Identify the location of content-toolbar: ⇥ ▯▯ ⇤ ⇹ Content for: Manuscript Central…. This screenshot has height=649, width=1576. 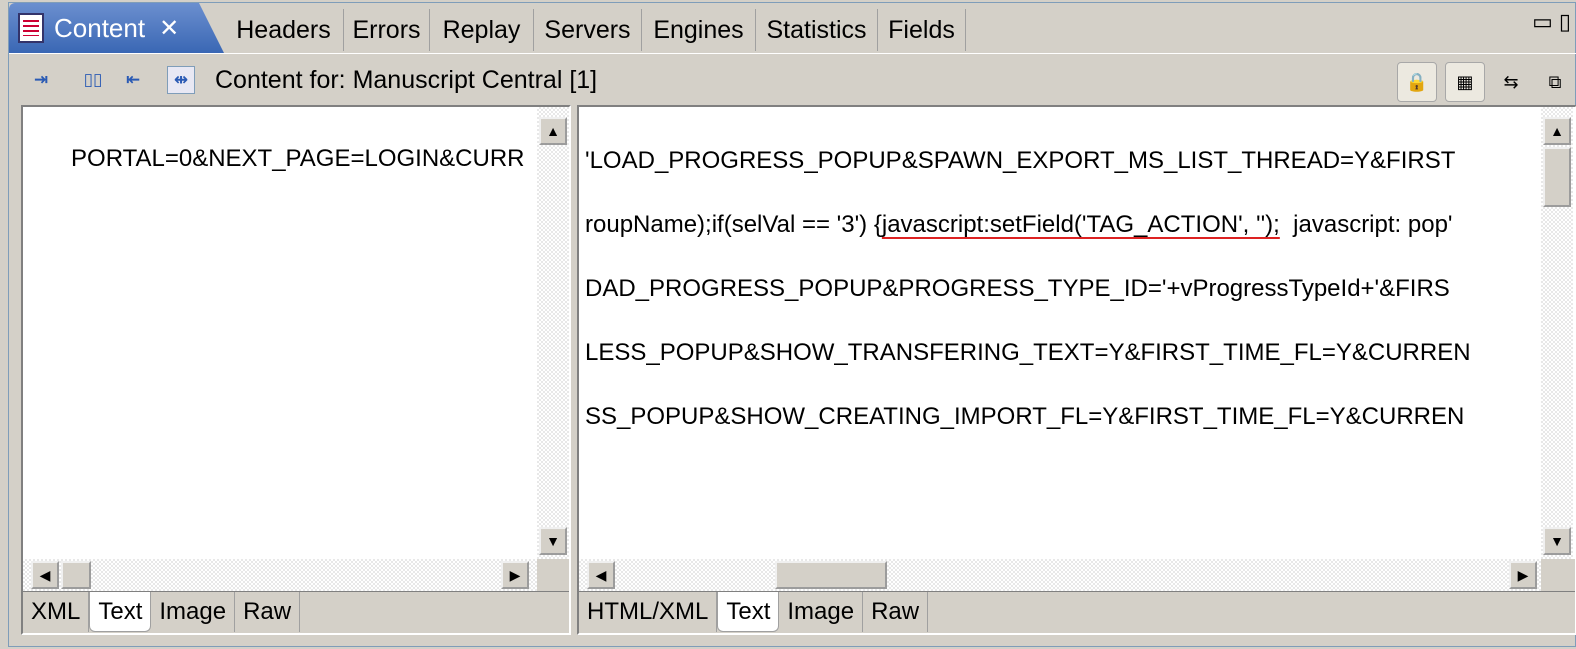
(792, 78).